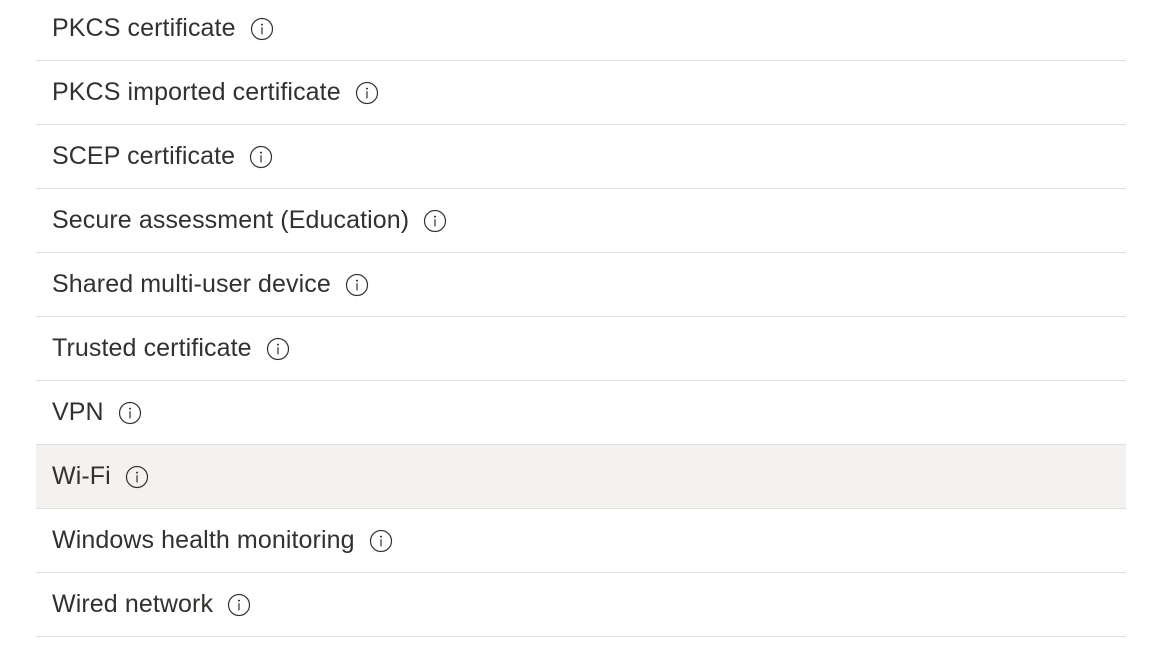 Image resolution: width=1156 pixels, height=660 pixels. I want to click on list-item-label: PKCS imported certificate, so click(196, 92).